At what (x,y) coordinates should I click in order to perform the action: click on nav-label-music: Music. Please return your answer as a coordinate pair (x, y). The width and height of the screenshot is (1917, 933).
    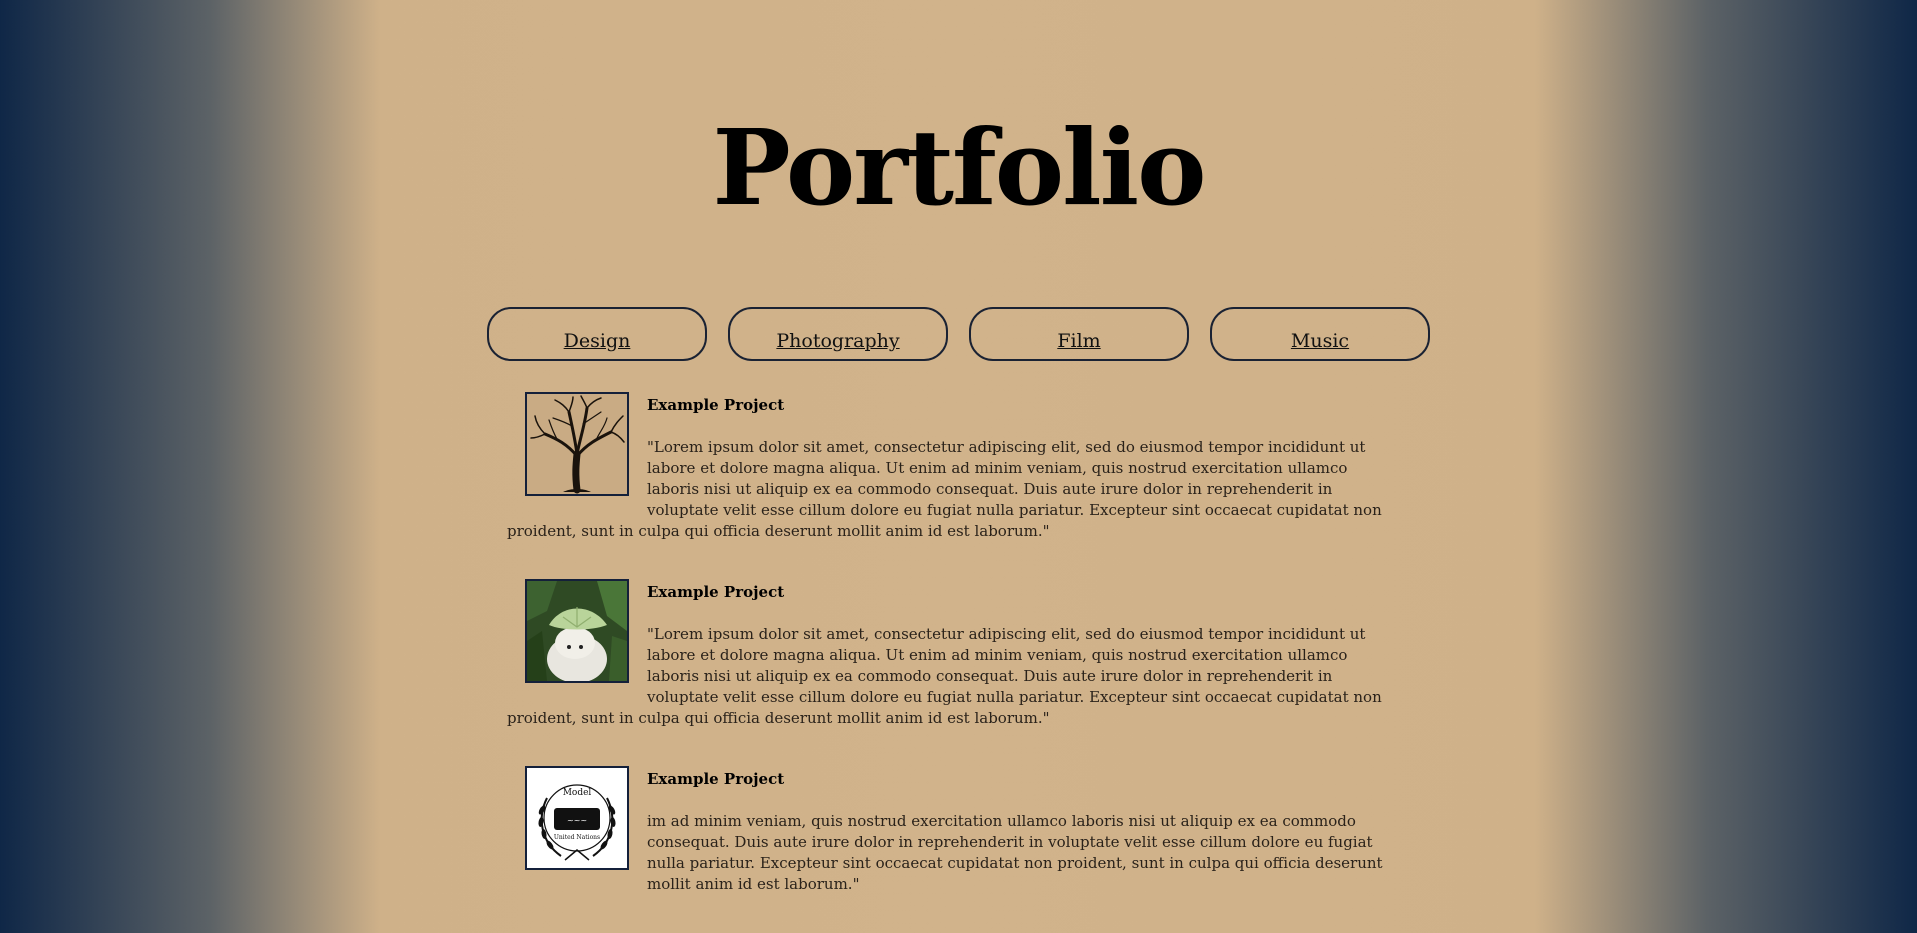
    Looking at the image, I should click on (1320, 341).